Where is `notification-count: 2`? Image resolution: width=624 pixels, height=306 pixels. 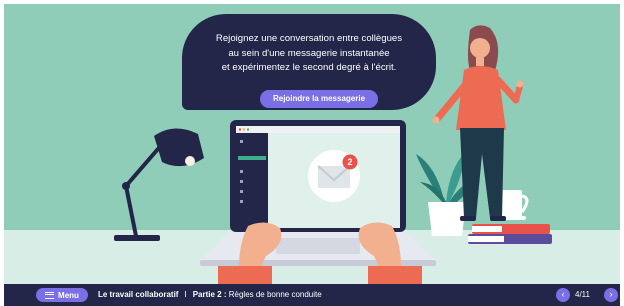 notification-count: 2 is located at coordinates (349, 162).